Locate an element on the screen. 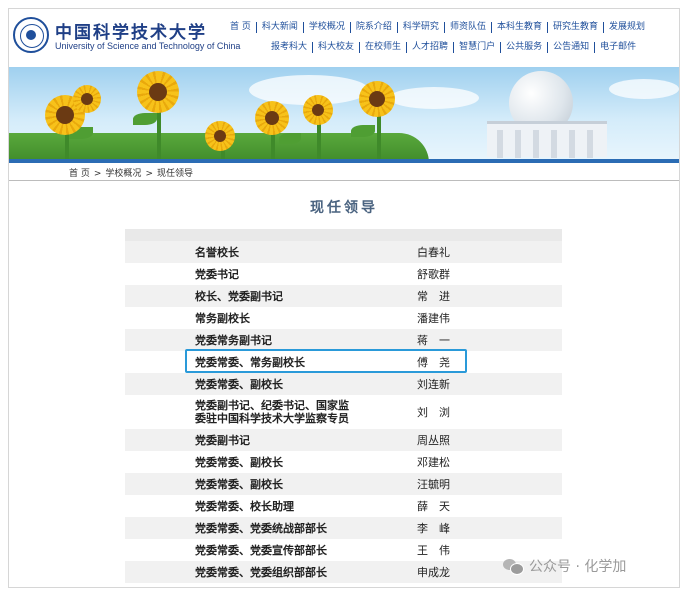  leader-title: 党委常务副书记 is located at coordinates (233, 340).